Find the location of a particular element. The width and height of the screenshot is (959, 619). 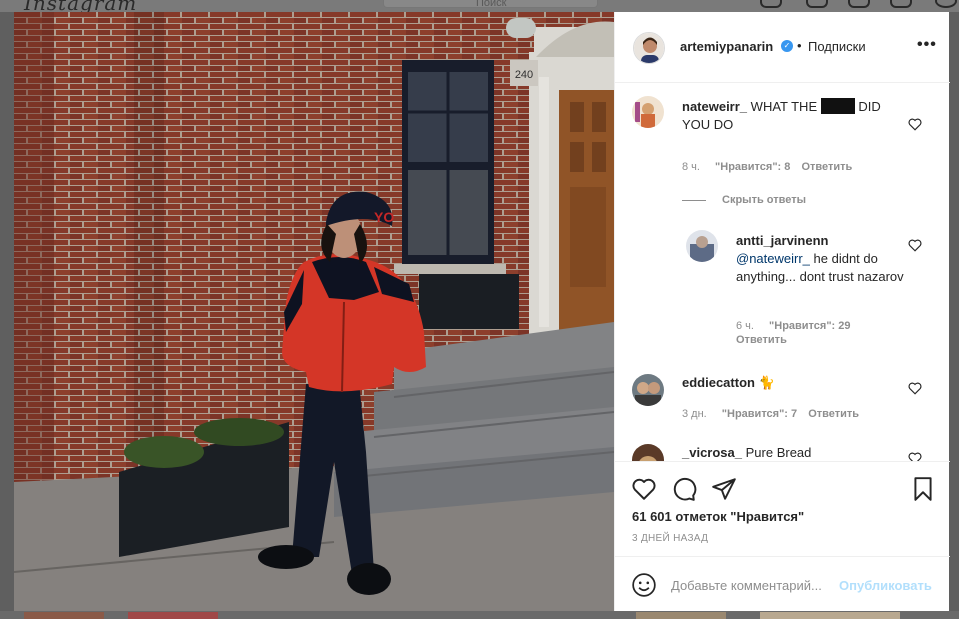

comment-likes: "Нравится": 8 is located at coordinates (752, 167).